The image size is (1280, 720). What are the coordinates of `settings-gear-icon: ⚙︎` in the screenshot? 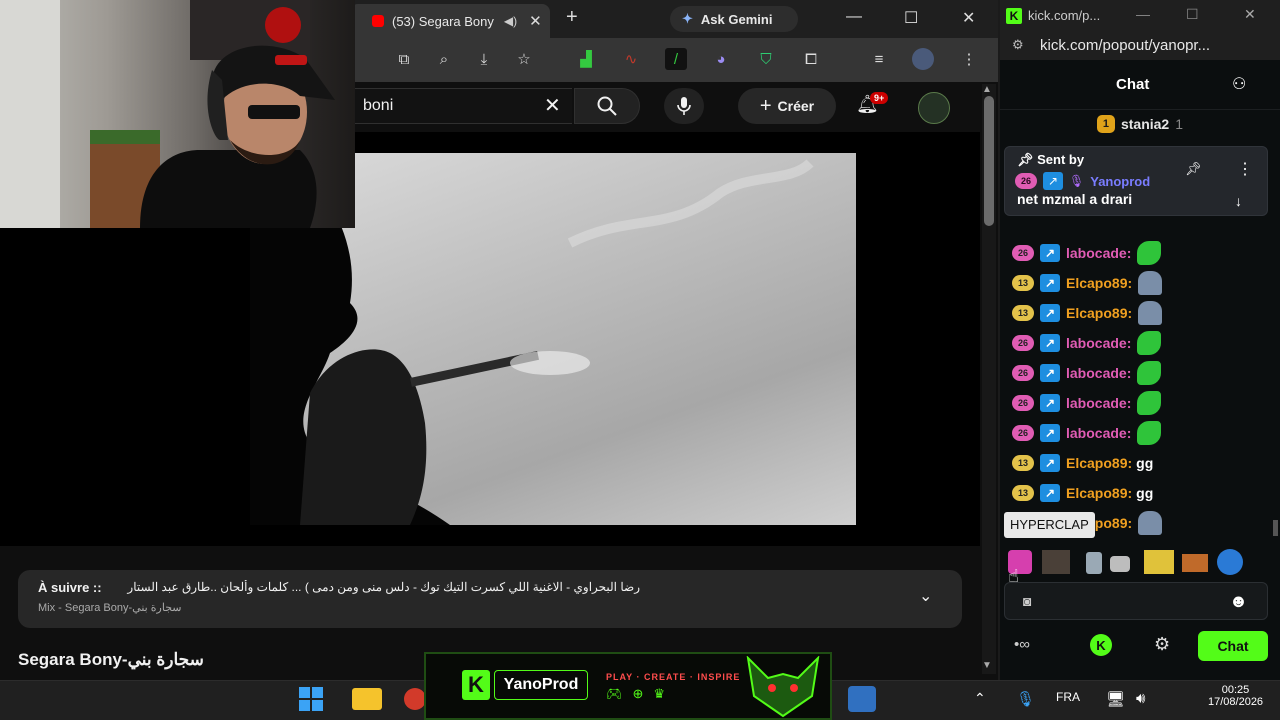 It's located at (1162, 644).